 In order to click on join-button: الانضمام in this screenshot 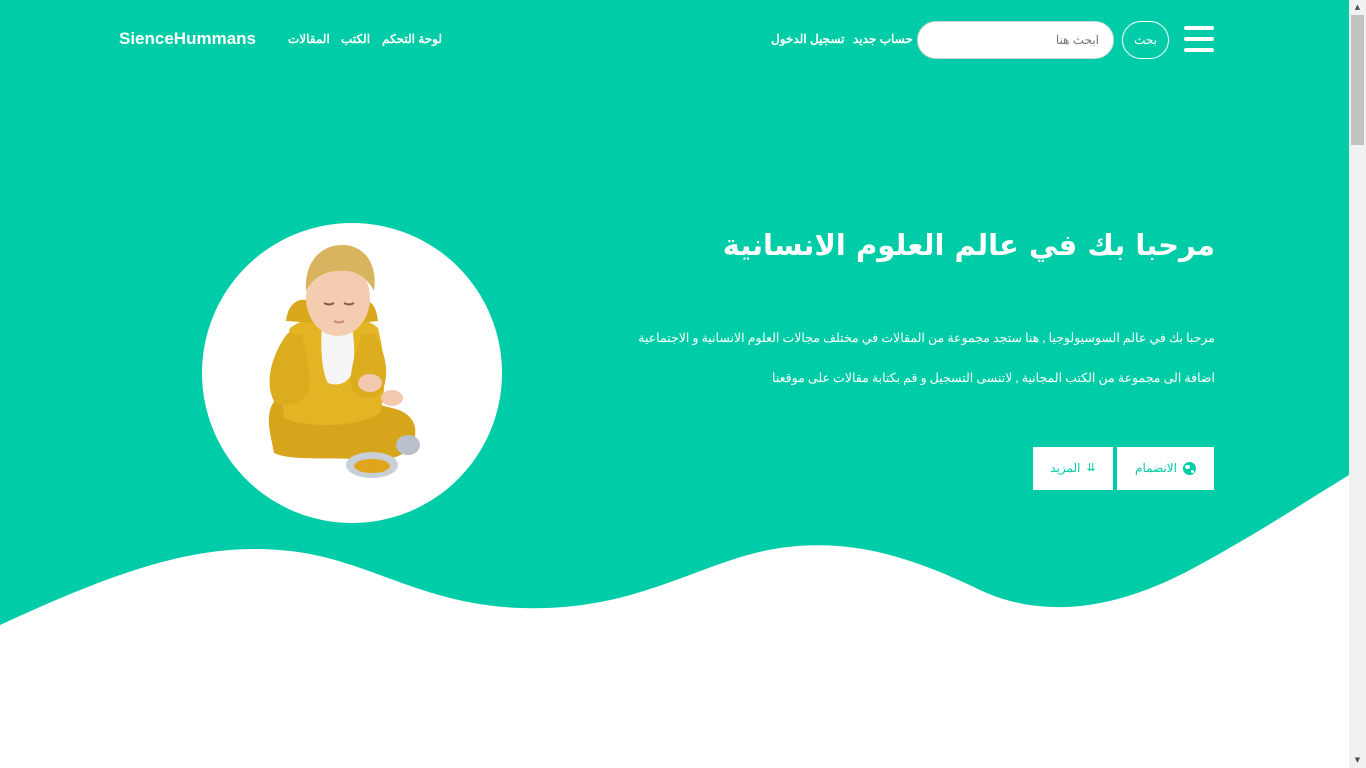, I will do `click(1165, 468)`.